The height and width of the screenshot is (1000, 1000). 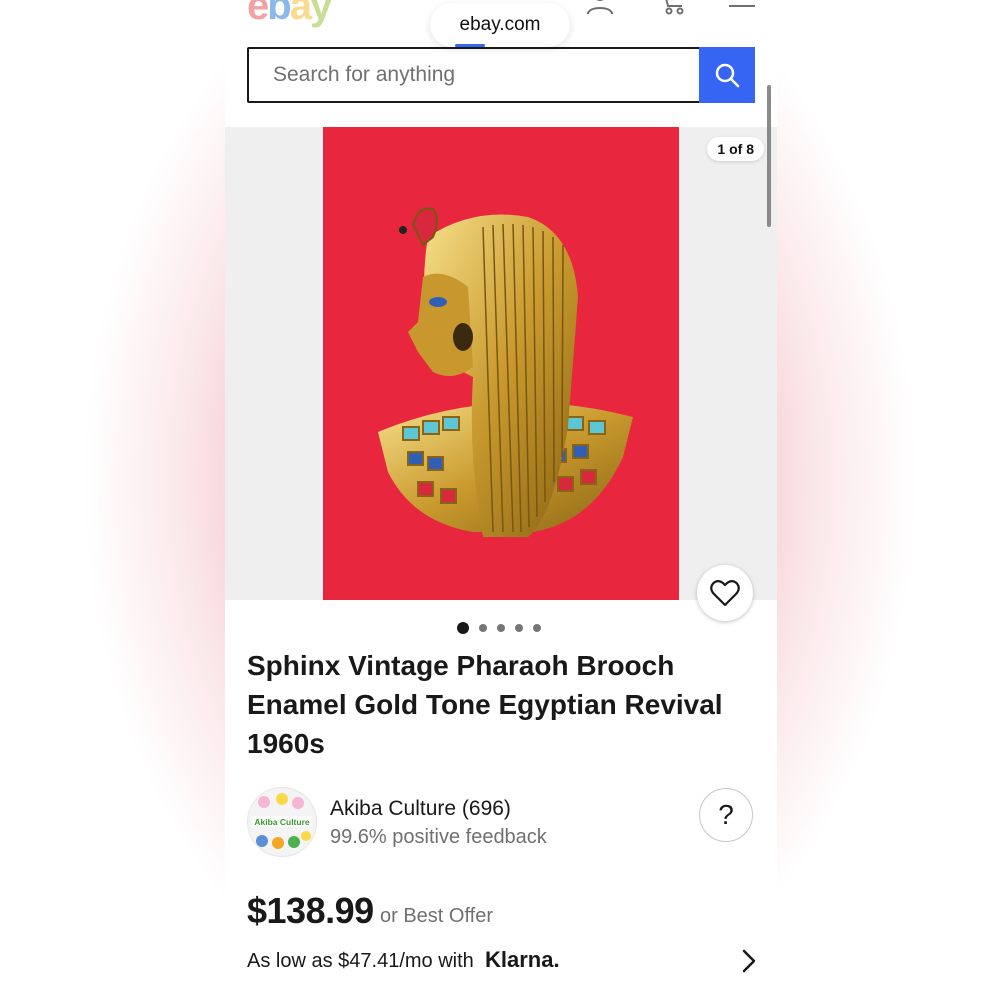 What do you see at coordinates (438, 837) in the screenshot?
I see `seller-feedback: 99.6% positive feedback` at bounding box center [438, 837].